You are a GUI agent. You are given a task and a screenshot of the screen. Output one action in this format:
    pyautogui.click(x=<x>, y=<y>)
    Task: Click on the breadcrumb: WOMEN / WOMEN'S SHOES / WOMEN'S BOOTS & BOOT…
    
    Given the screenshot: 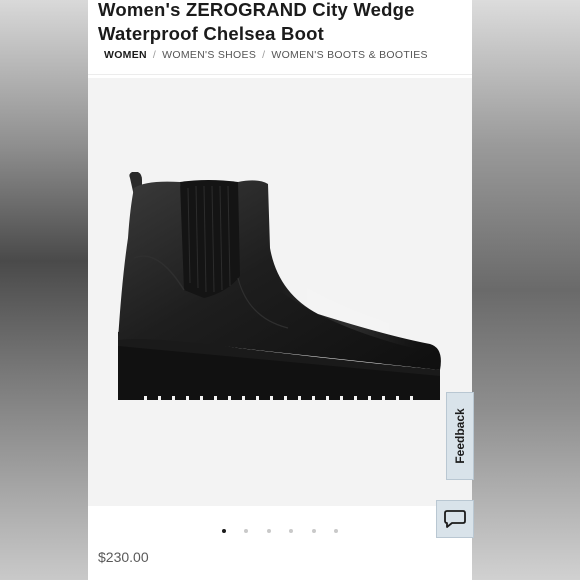 What is the action you would take?
    pyautogui.click(x=266, y=55)
    